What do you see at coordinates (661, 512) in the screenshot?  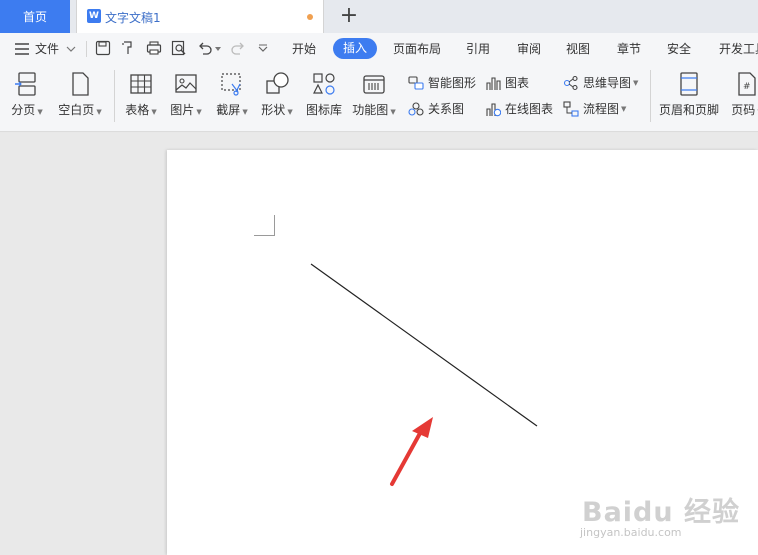 I see `baidu-watermark-brand: Baidu 经验` at bounding box center [661, 512].